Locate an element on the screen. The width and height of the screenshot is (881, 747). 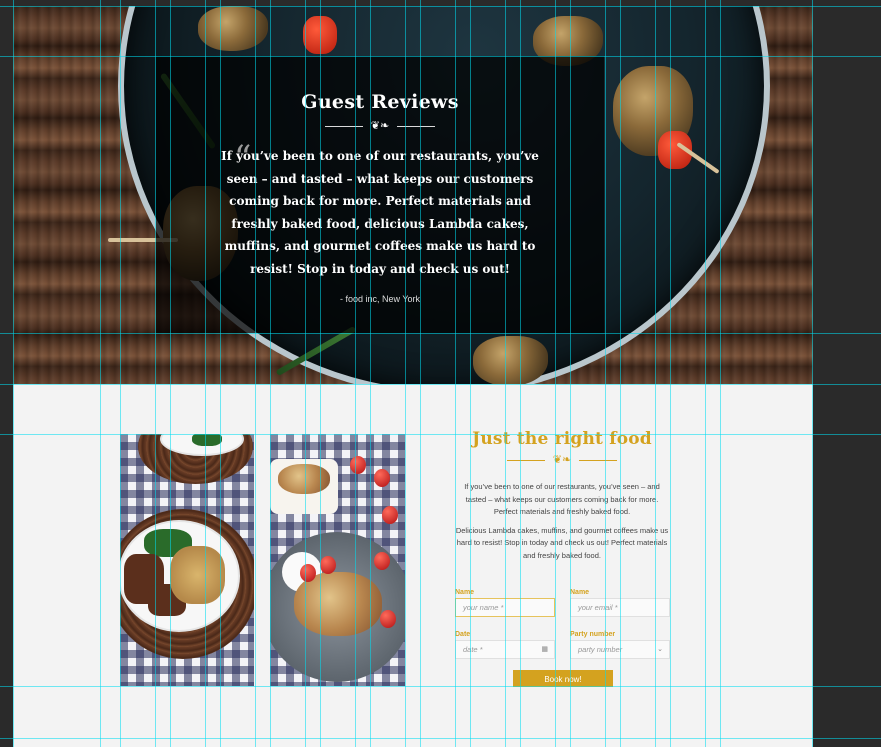
date-field: Date date * ▦ is located at coordinates (505, 644).